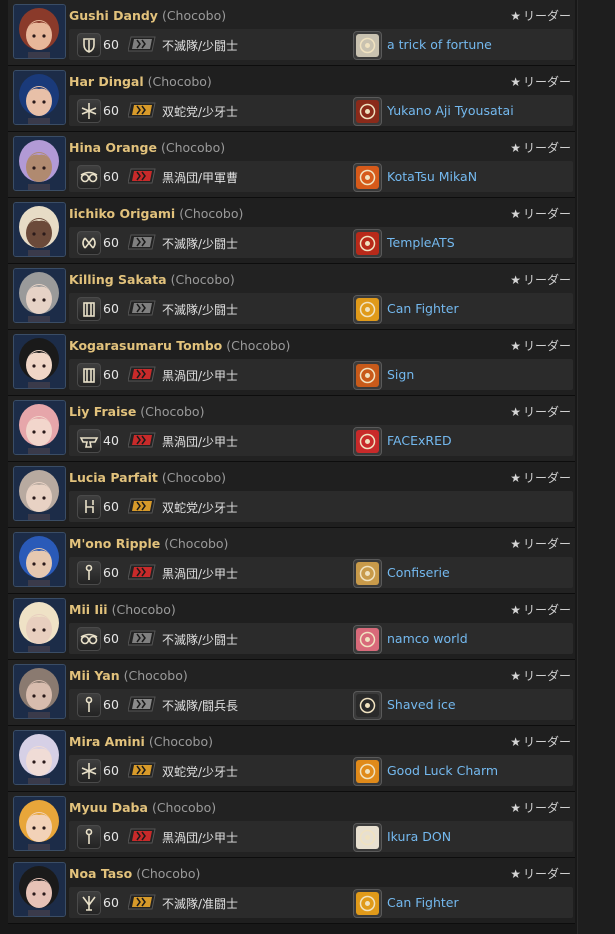 The width and height of the screenshot is (615, 934). I want to click on character-name: Mii Iii (Chocobo), so click(122, 609).